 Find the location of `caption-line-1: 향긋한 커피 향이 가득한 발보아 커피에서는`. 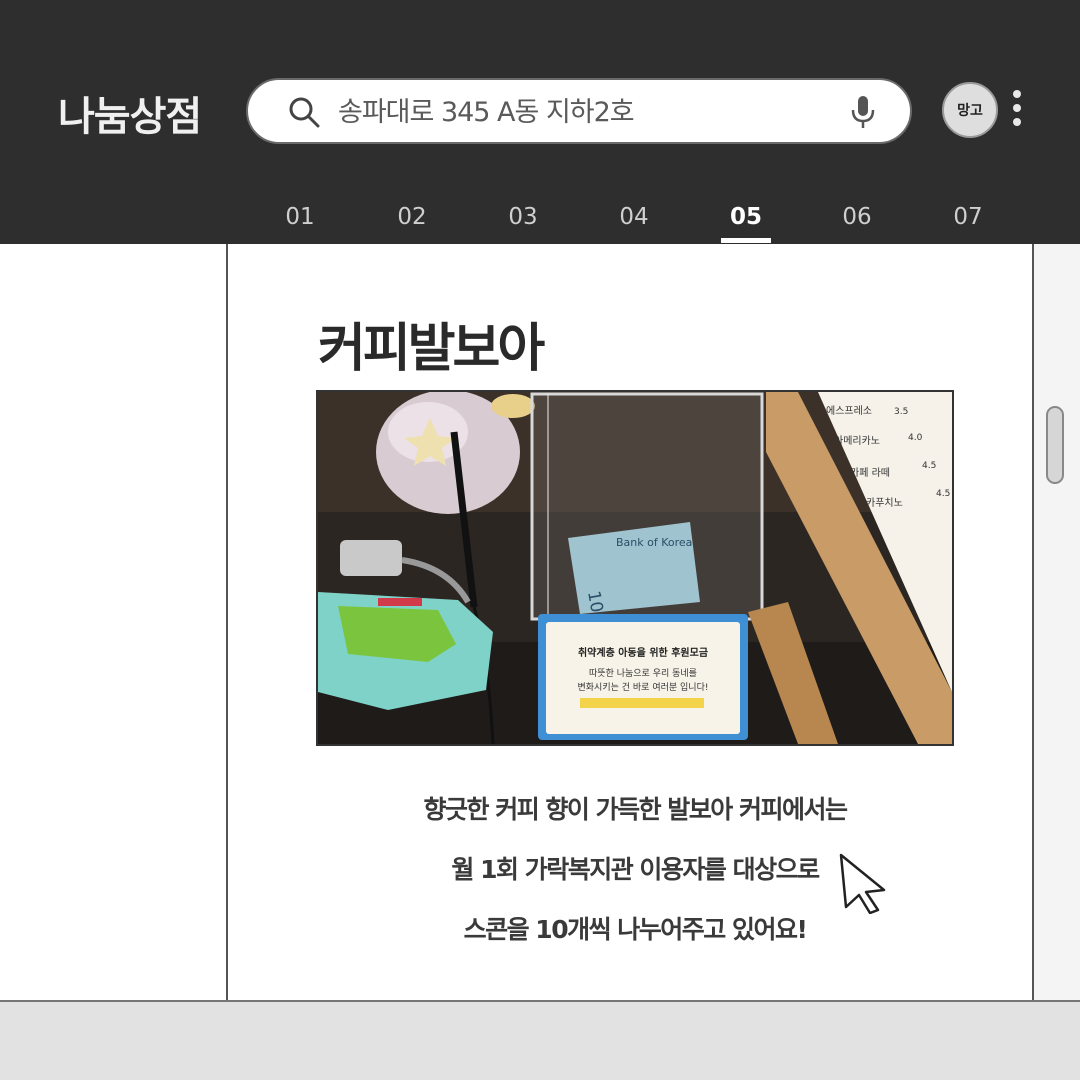

caption-line-1: 향긋한 커피 향이 가득한 발보아 커피에서는 is located at coordinates (635, 809).